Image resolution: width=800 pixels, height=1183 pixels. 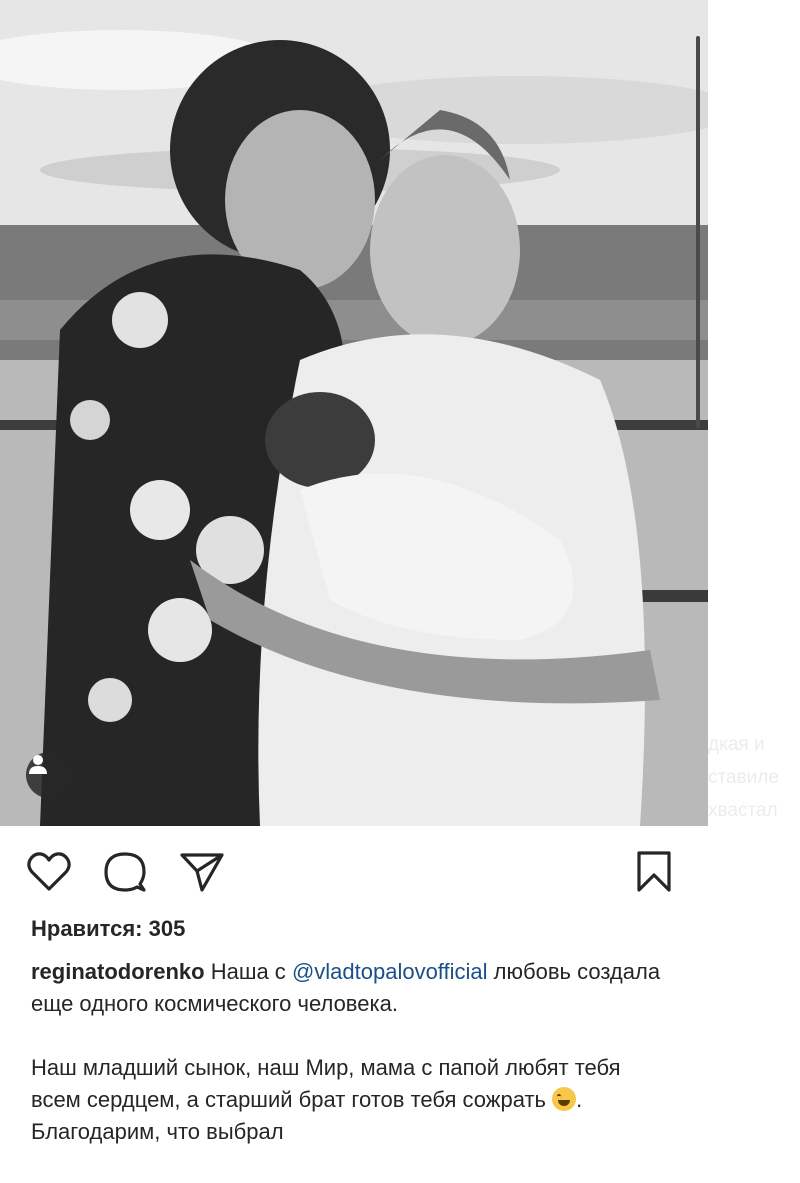 What do you see at coordinates (49, 872) in the screenshot?
I see `heart-icon` at bounding box center [49, 872].